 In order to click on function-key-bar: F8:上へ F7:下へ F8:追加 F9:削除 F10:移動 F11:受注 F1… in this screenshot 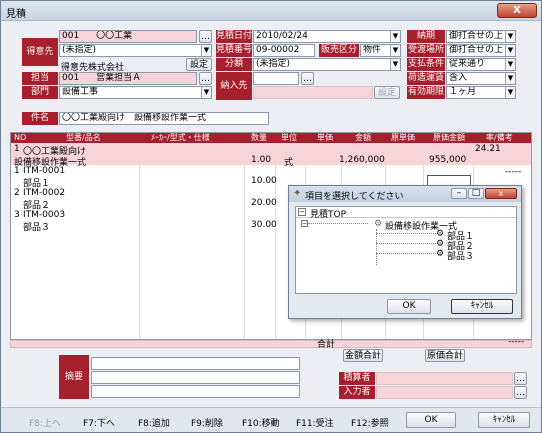, I will do `click(271, 419)`.